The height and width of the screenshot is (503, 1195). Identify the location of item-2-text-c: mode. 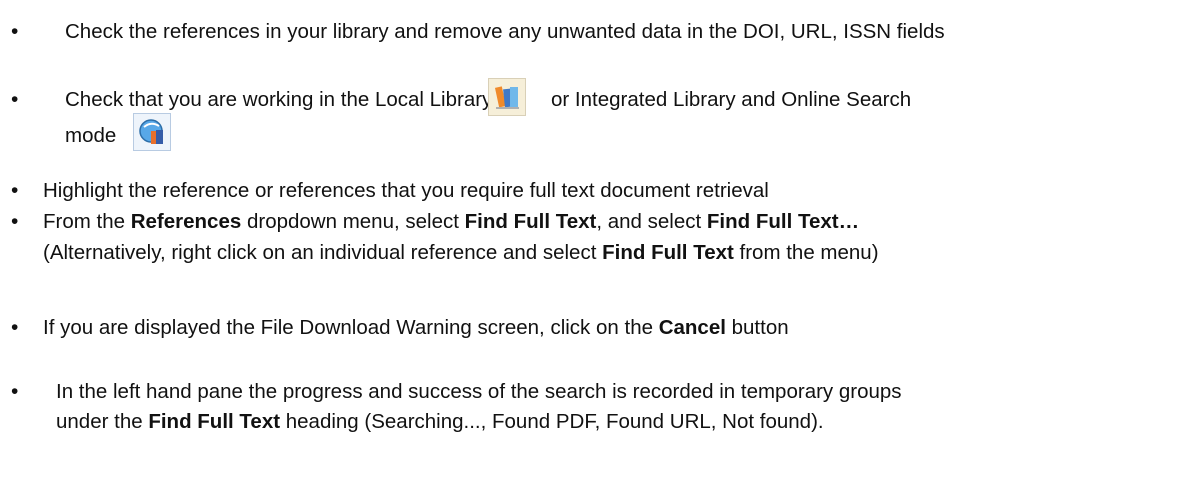
(91, 135).